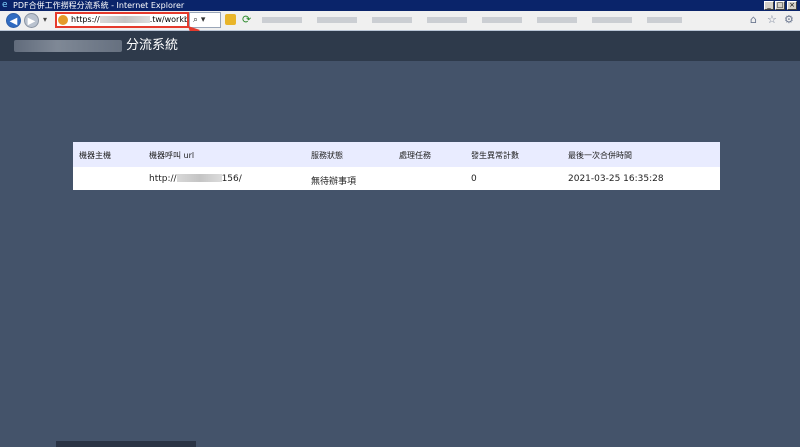  What do you see at coordinates (246, 19) in the screenshot?
I see `refresh-icon: ⟳` at bounding box center [246, 19].